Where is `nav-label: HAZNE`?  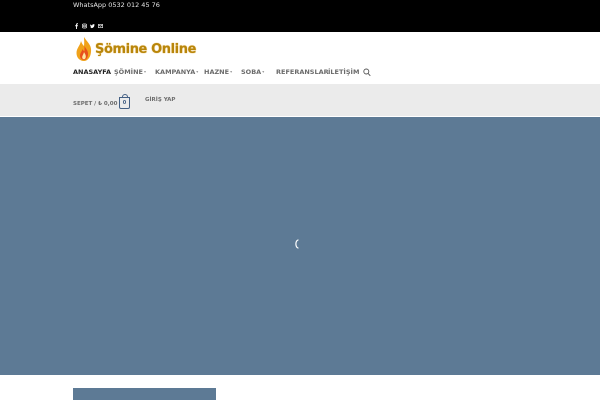 nav-label: HAZNE is located at coordinates (217, 72).